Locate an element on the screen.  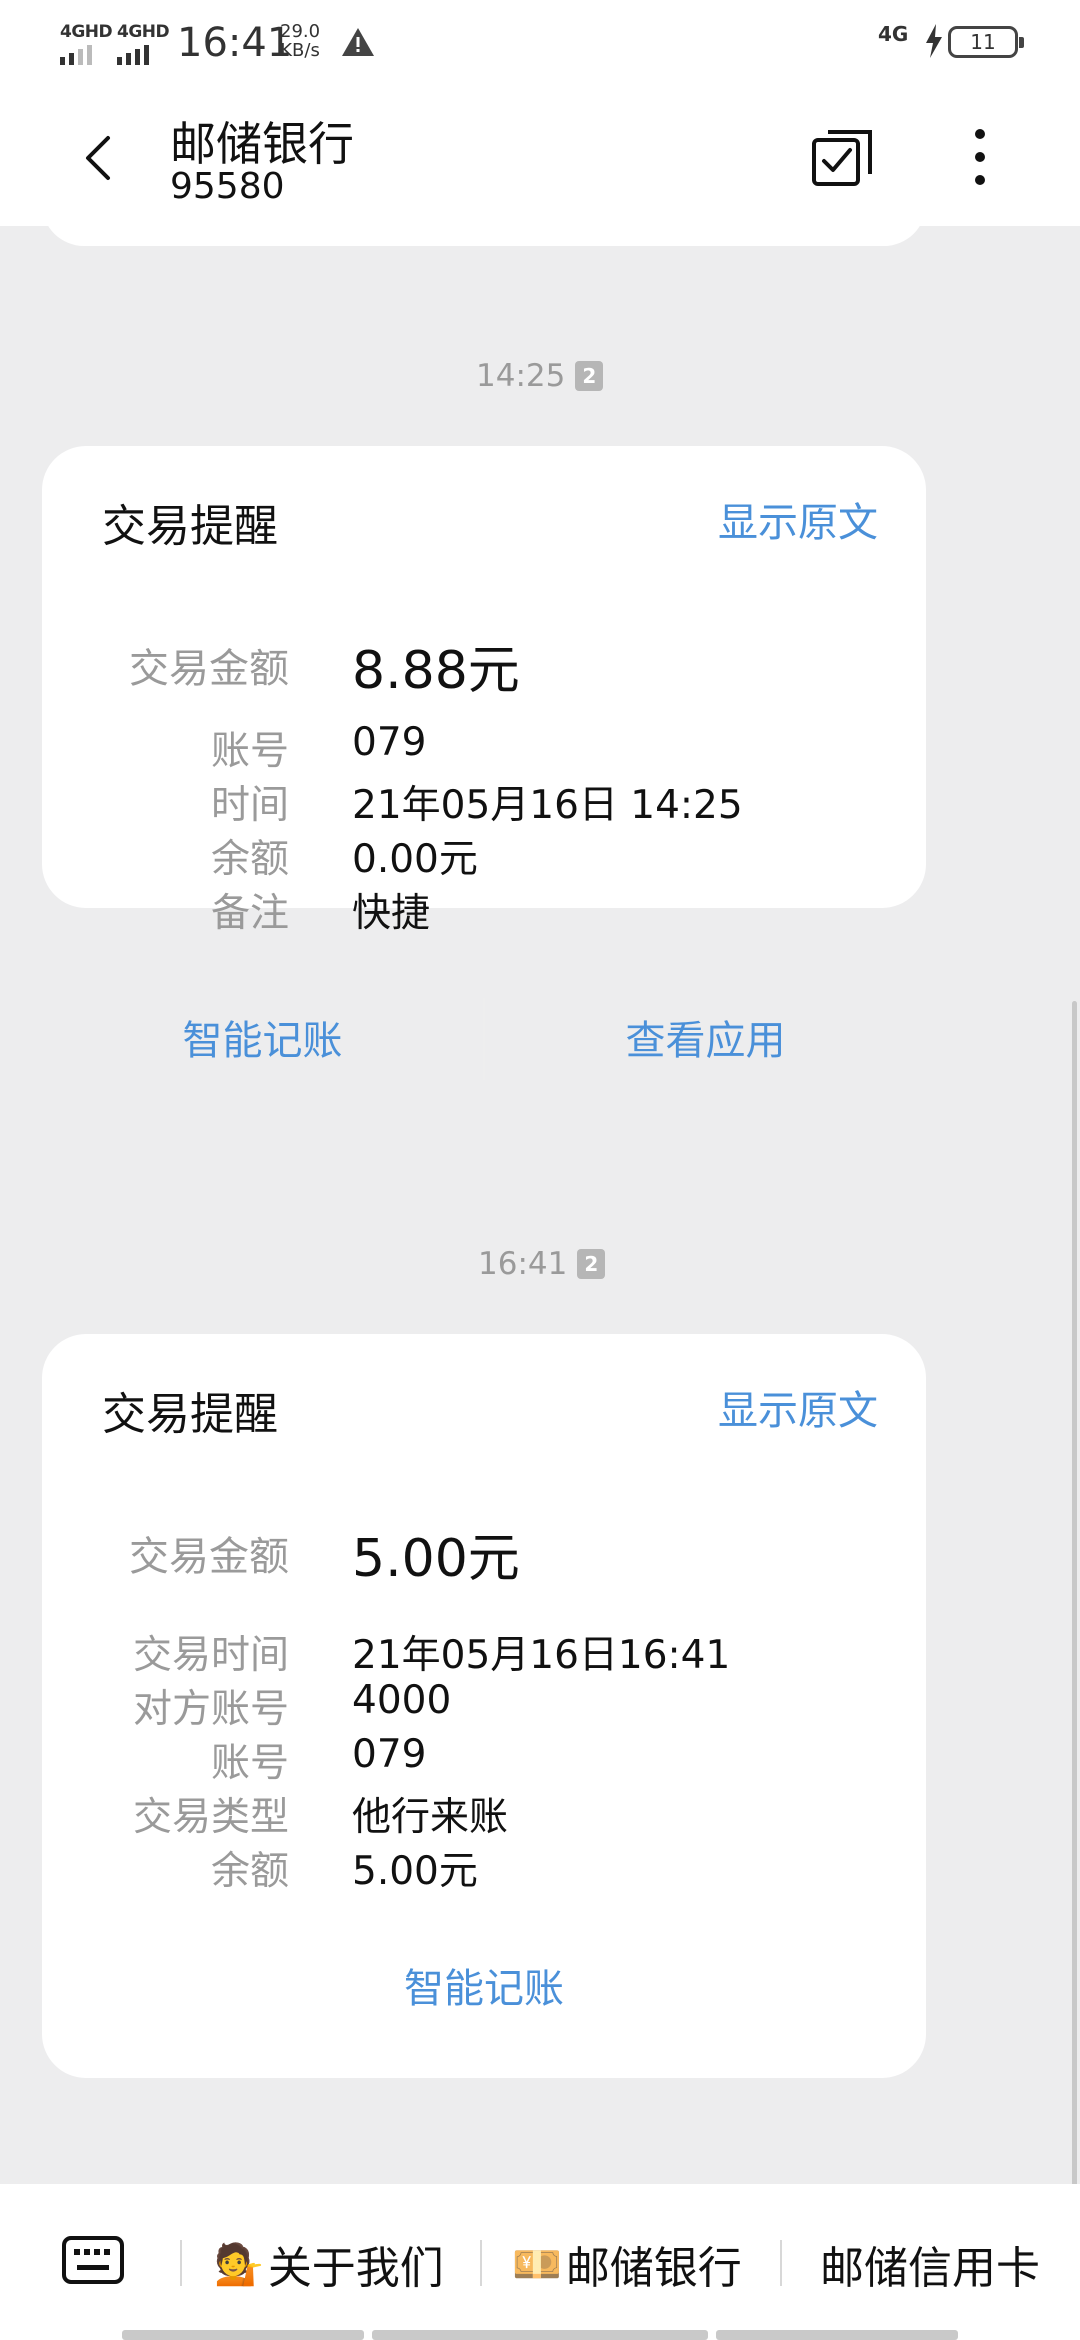
sim1-signal: 4GHD is located at coordinates (86, 43).